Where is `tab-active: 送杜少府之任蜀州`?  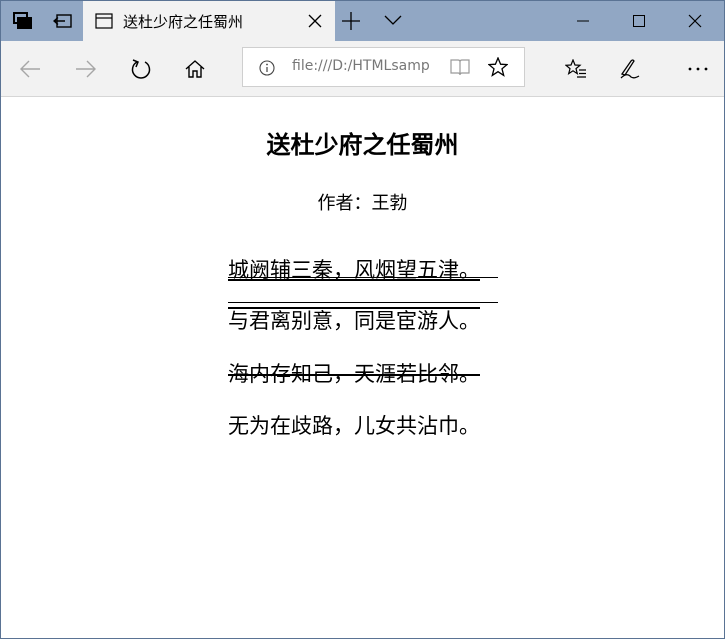 tab-active: 送杜少府之任蜀州 is located at coordinates (209, 21).